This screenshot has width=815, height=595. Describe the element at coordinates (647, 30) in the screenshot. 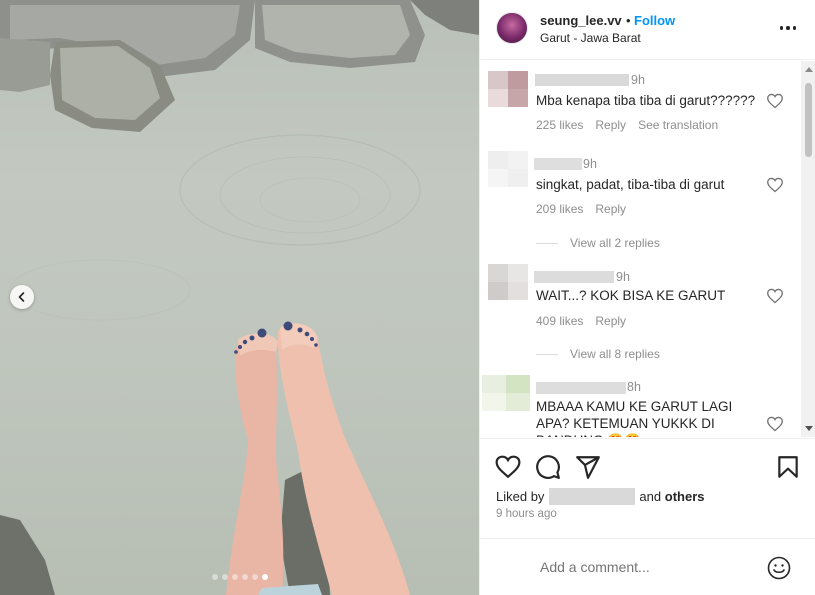

I see `post-header: seung_lee.vv • Follow Garut - Jawa Barat` at that location.